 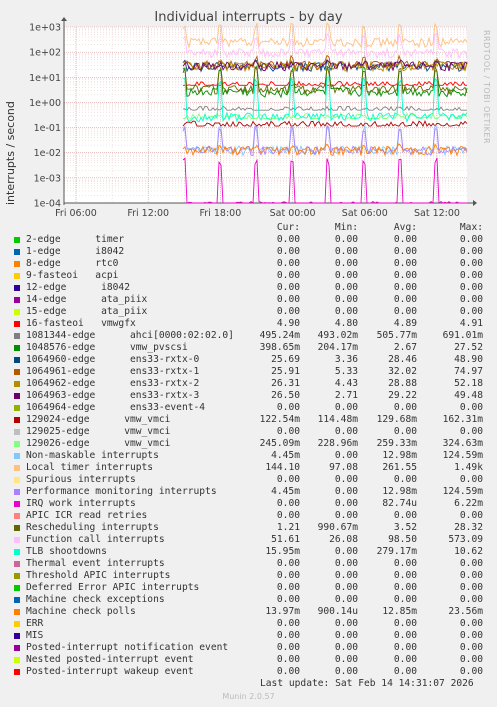 What do you see at coordinates (66, 551) in the screenshot?
I see `series-name: TLB shootdowns` at bounding box center [66, 551].